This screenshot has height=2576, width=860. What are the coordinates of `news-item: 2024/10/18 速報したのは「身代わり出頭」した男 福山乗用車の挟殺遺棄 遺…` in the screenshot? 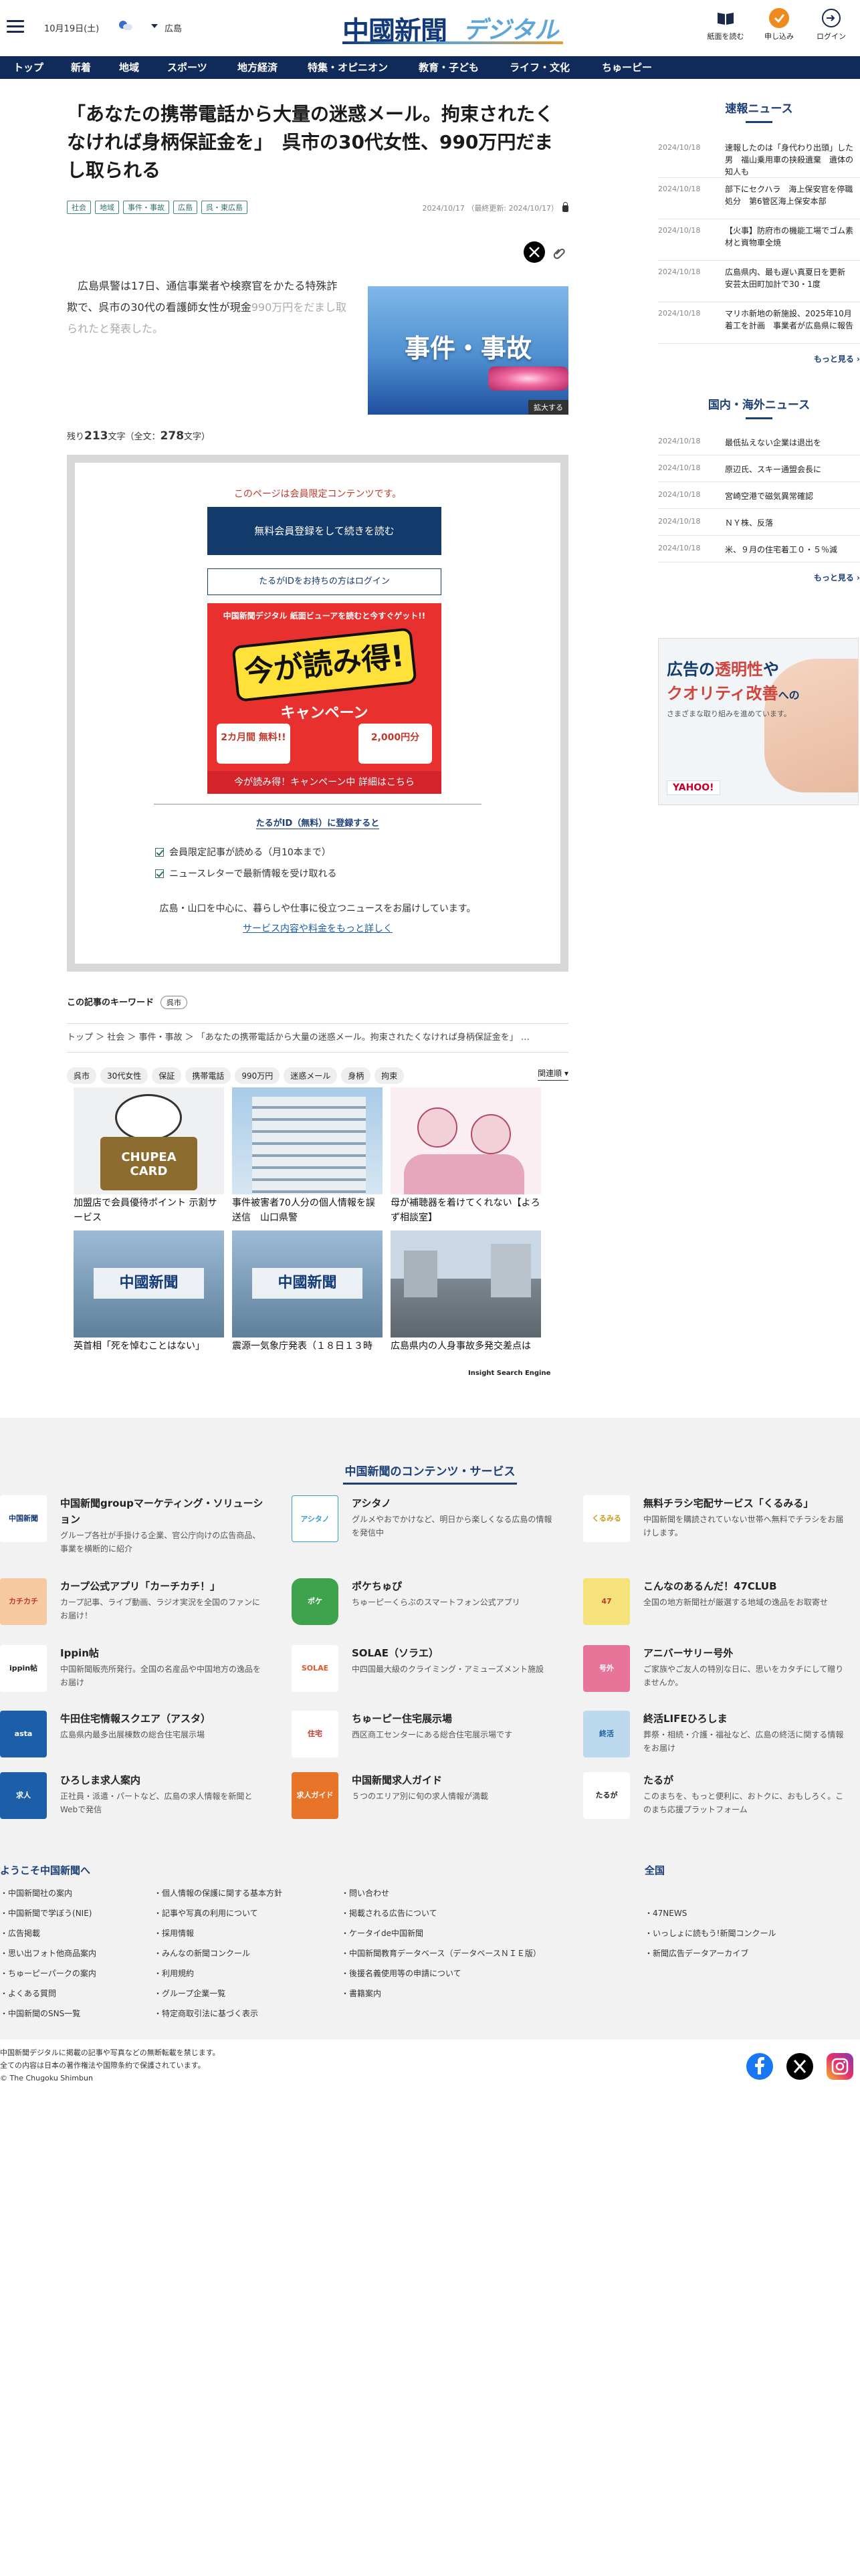 It's located at (759, 157).